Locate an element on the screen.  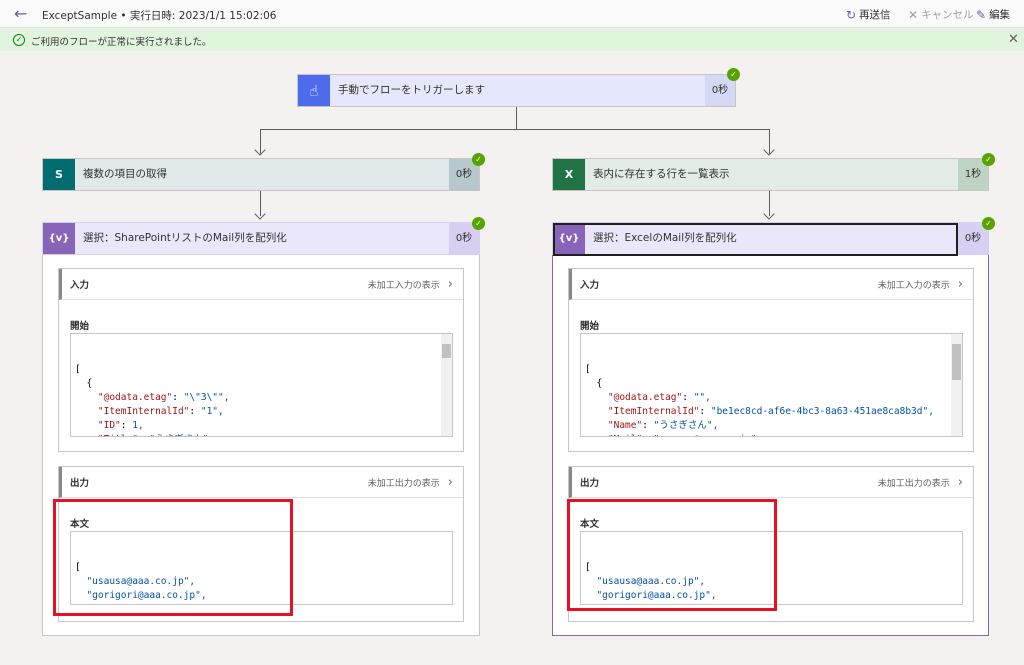
trigger-label: 手動でフローをトリガーします is located at coordinates (411, 90).